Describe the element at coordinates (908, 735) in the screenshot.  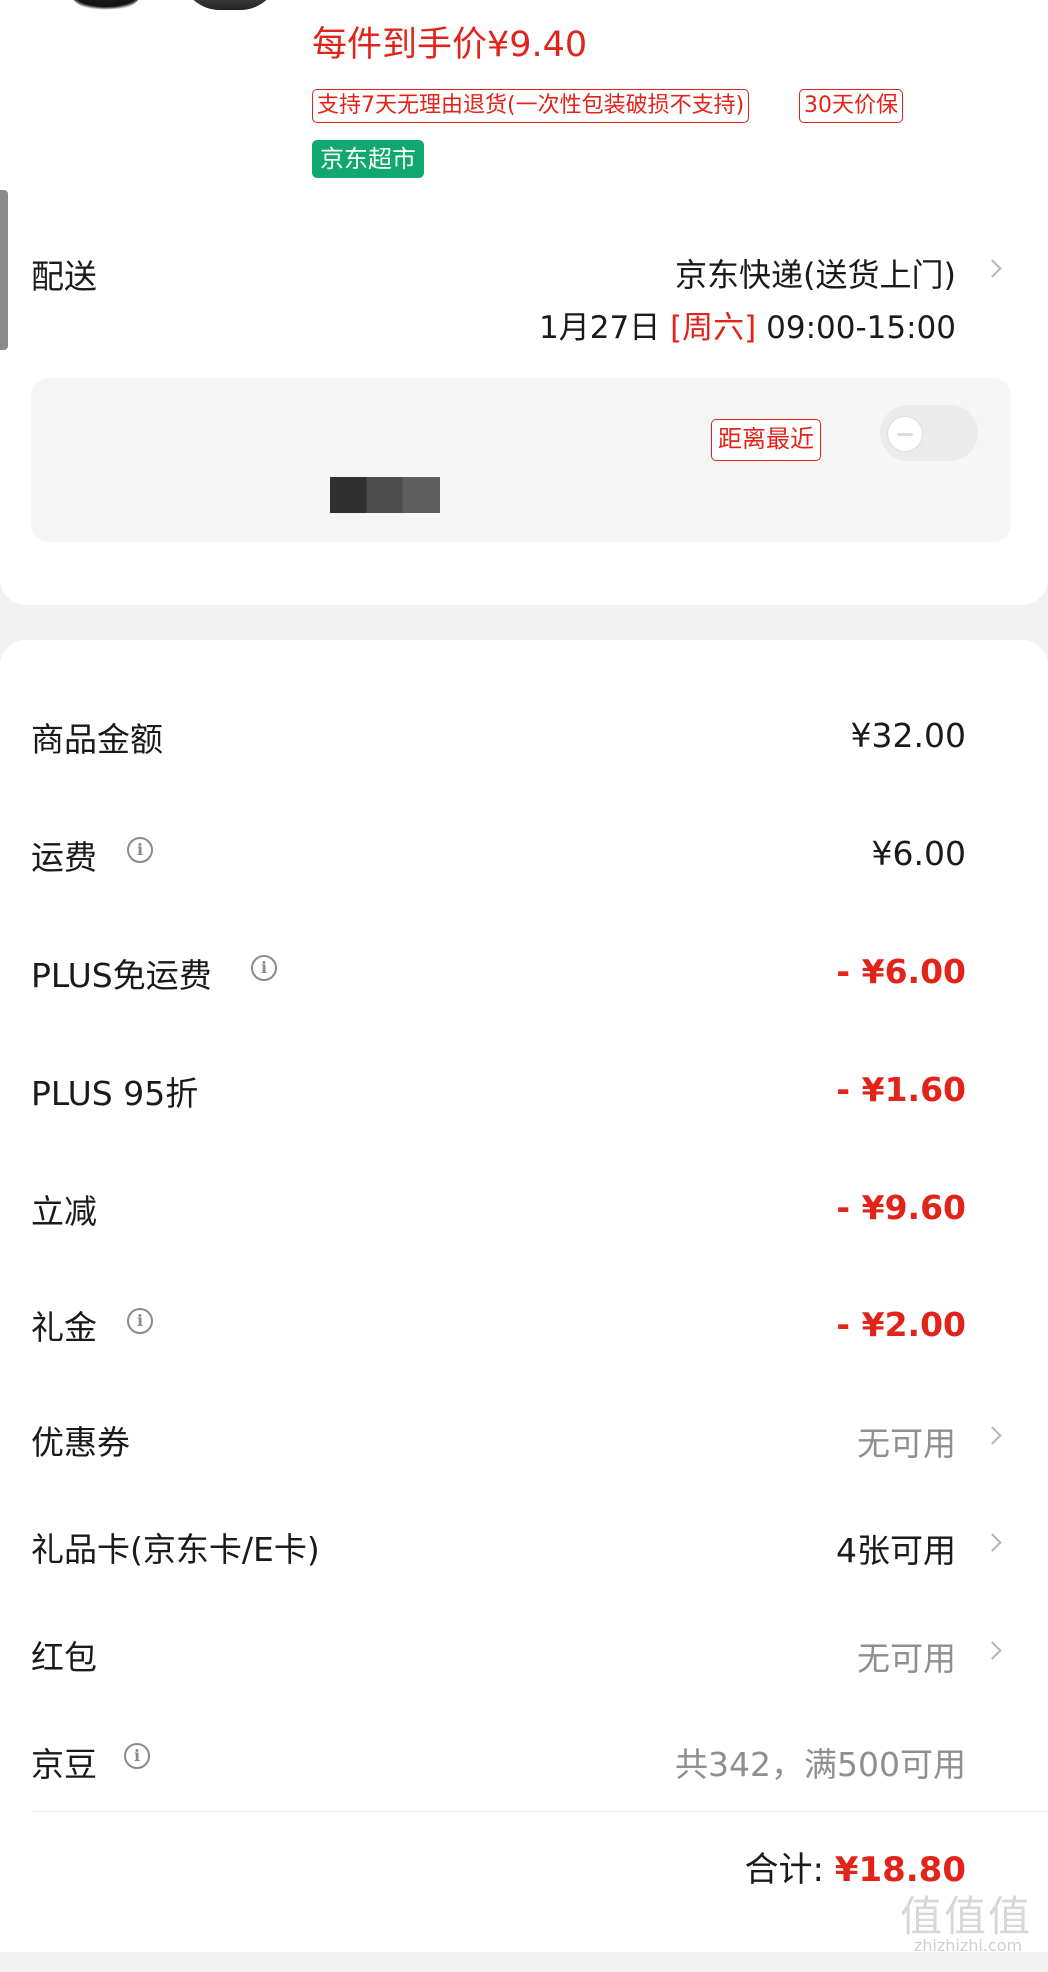
I see `goods-amount-value: ¥32.00` at that location.